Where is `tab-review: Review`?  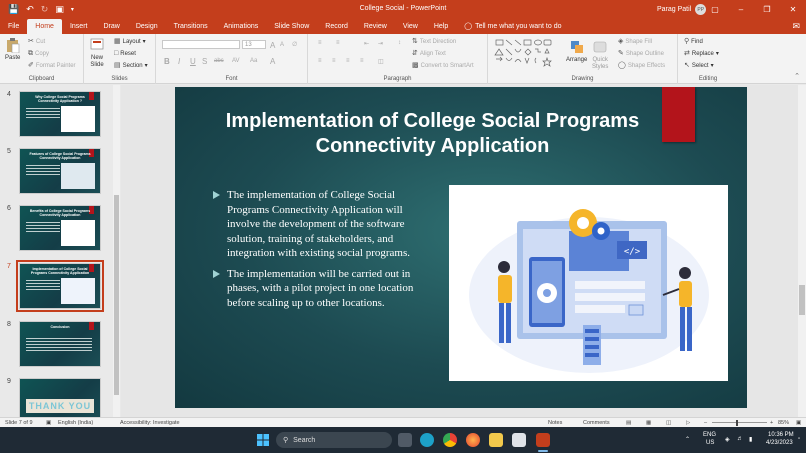
tab-review: Review is located at coordinates (375, 26).